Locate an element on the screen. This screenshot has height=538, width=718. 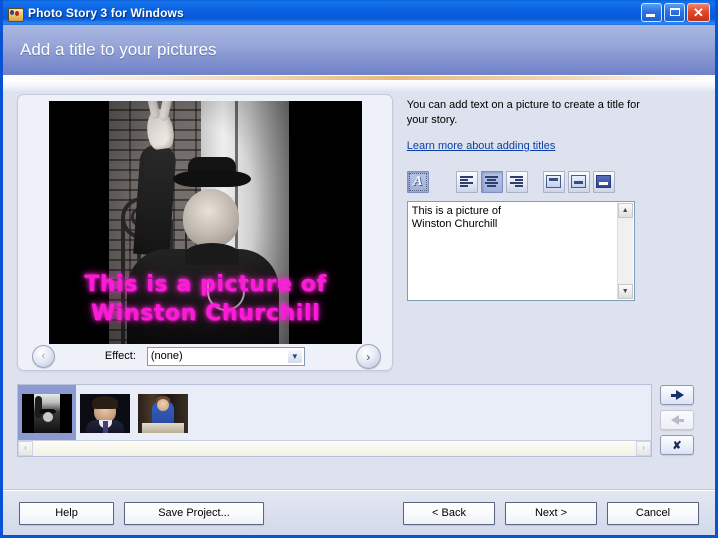
align-left-button is located at coordinates (466, 181).